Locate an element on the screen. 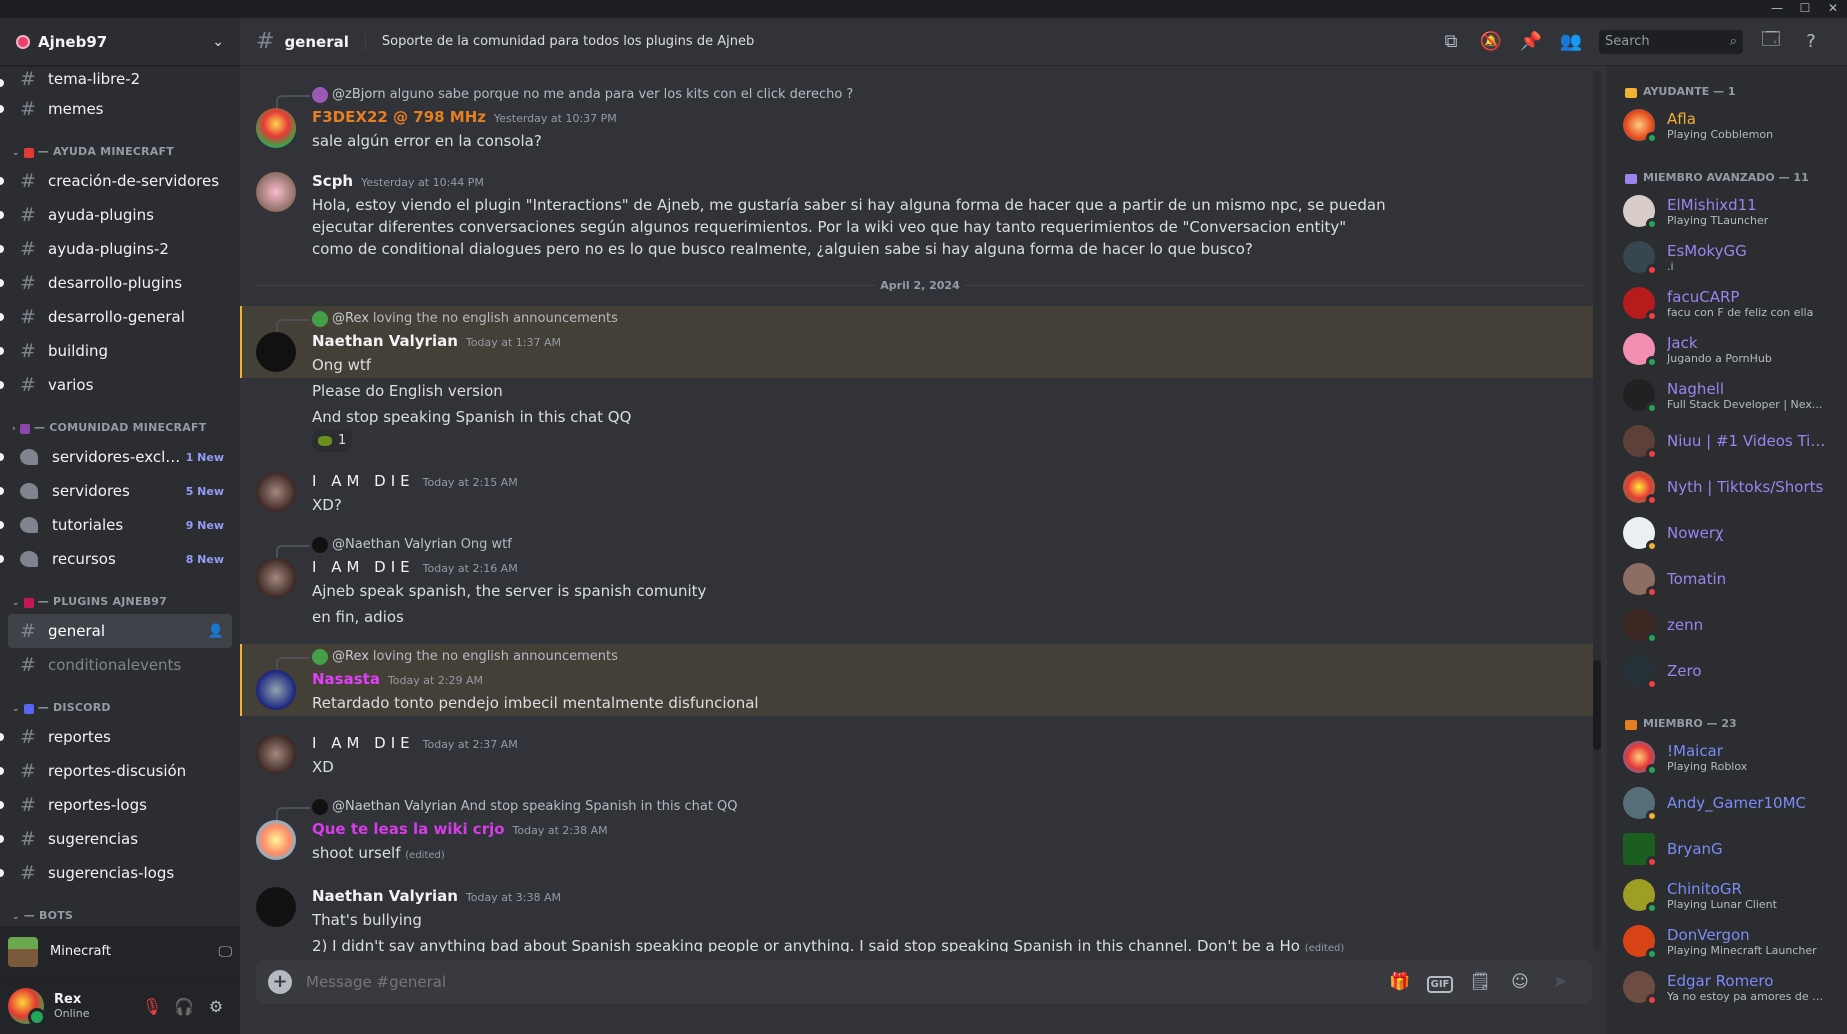 This screenshot has height=1034, width=1847. member-item: ChinitoGR Playing Lunar Client is located at coordinates (1727, 895).